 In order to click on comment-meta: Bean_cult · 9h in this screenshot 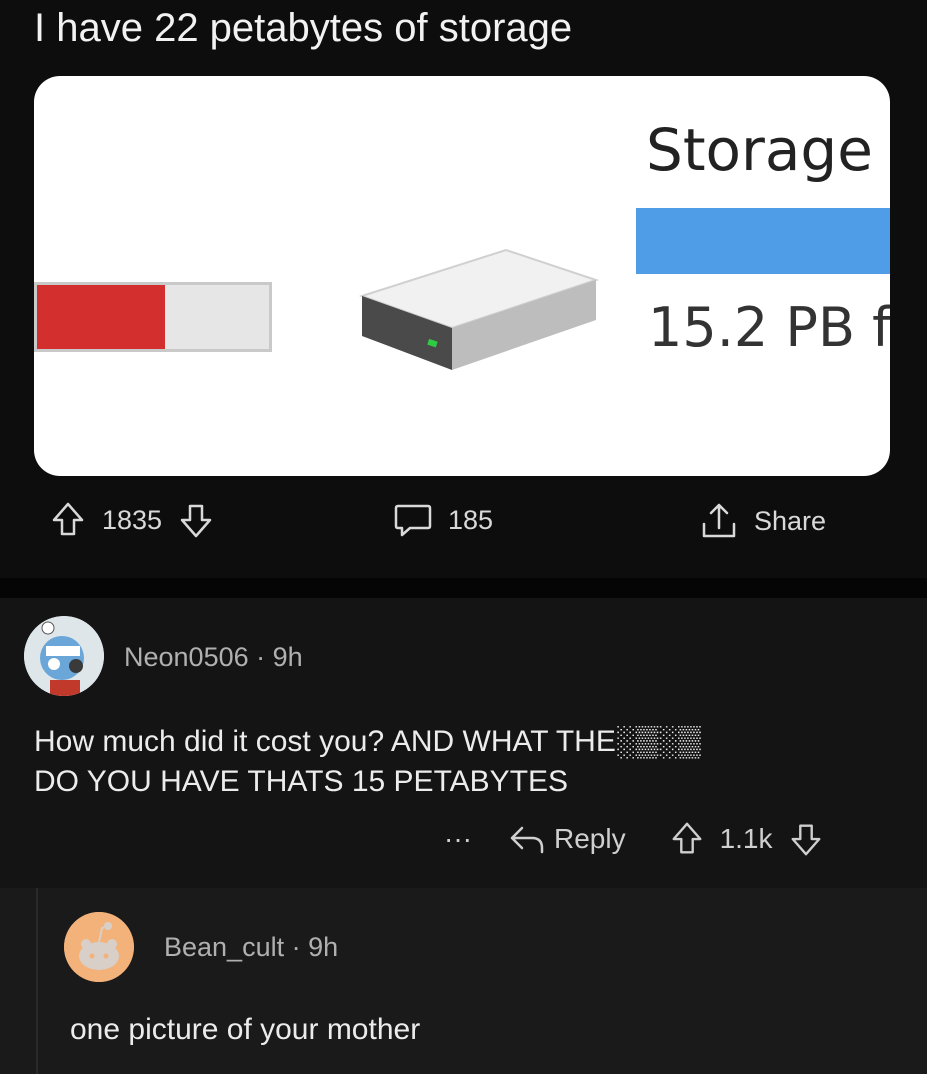, I will do `click(251, 947)`.